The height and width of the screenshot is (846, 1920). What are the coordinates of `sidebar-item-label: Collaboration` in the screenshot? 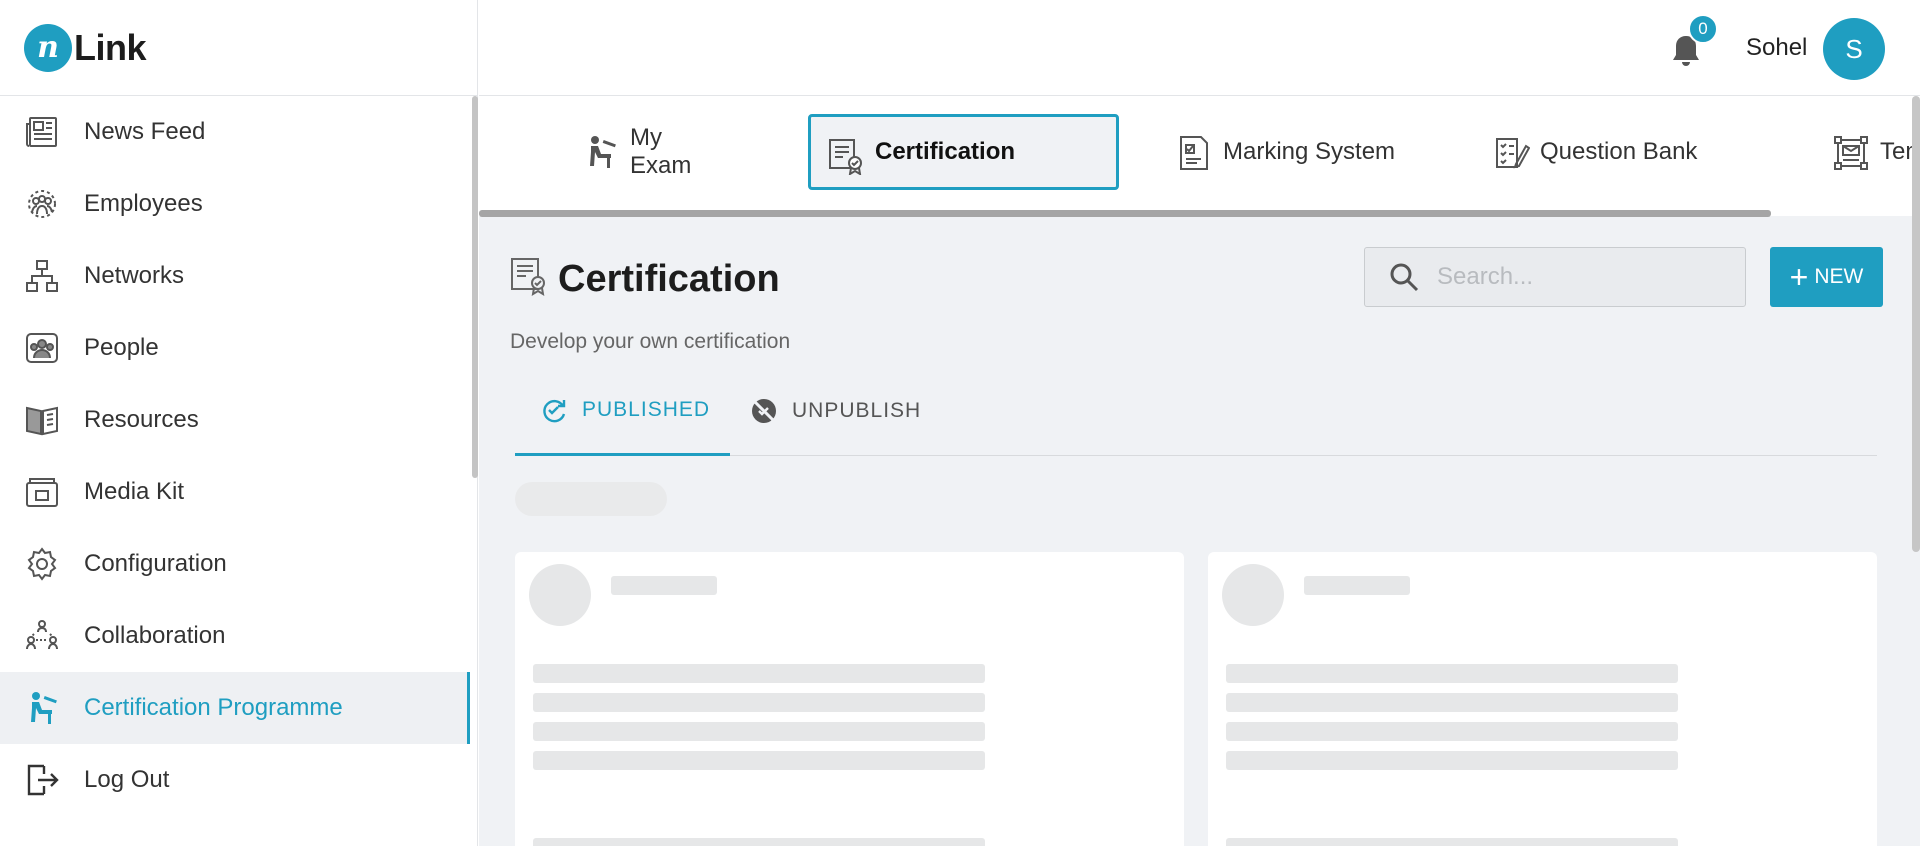 It's located at (155, 635).